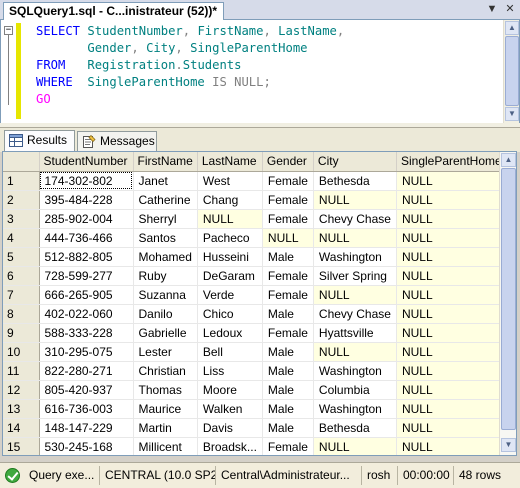 The height and width of the screenshot is (488, 520). I want to click on code-line: FROM Registration.Students, so click(190, 65).